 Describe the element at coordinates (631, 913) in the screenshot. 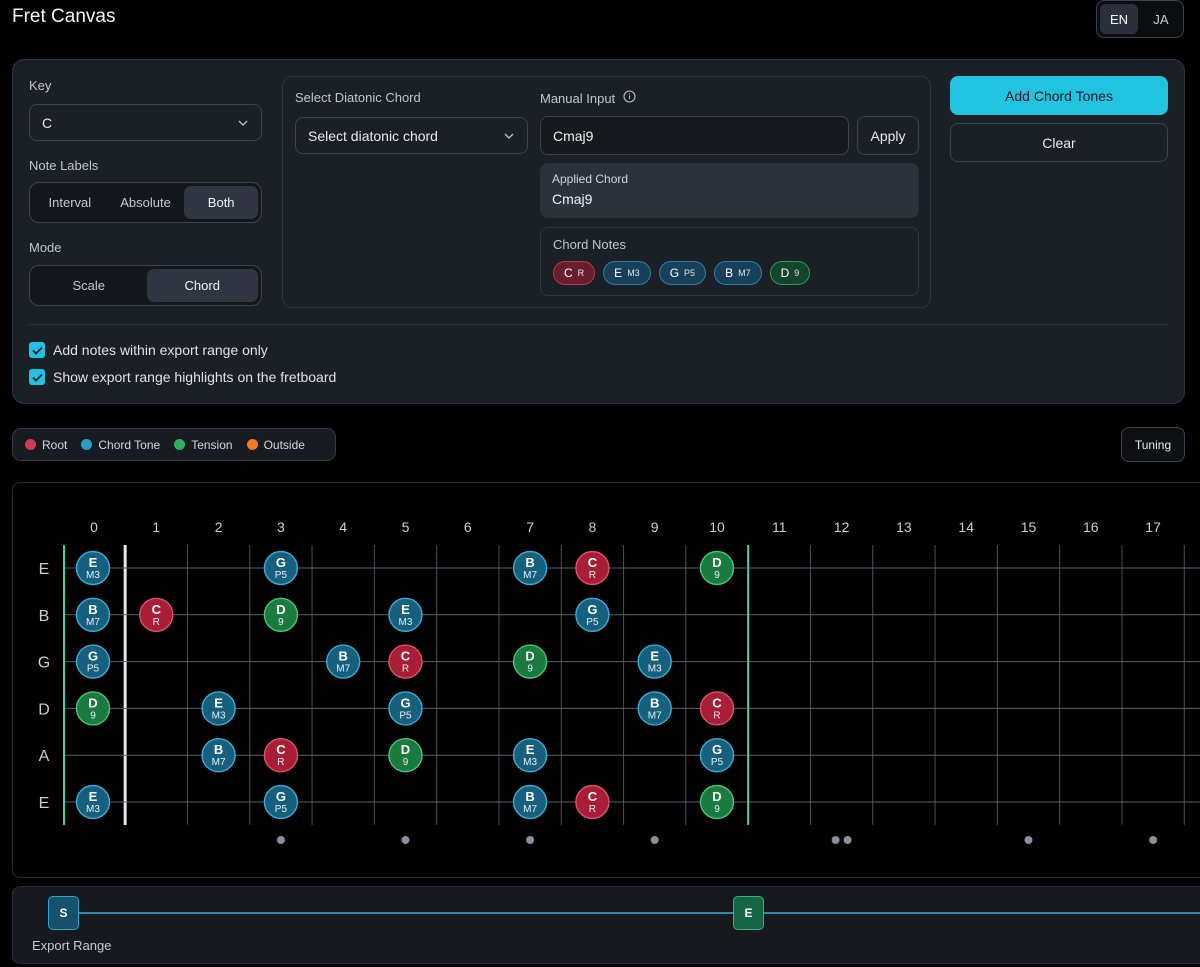

I see `export-range-track` at that location.